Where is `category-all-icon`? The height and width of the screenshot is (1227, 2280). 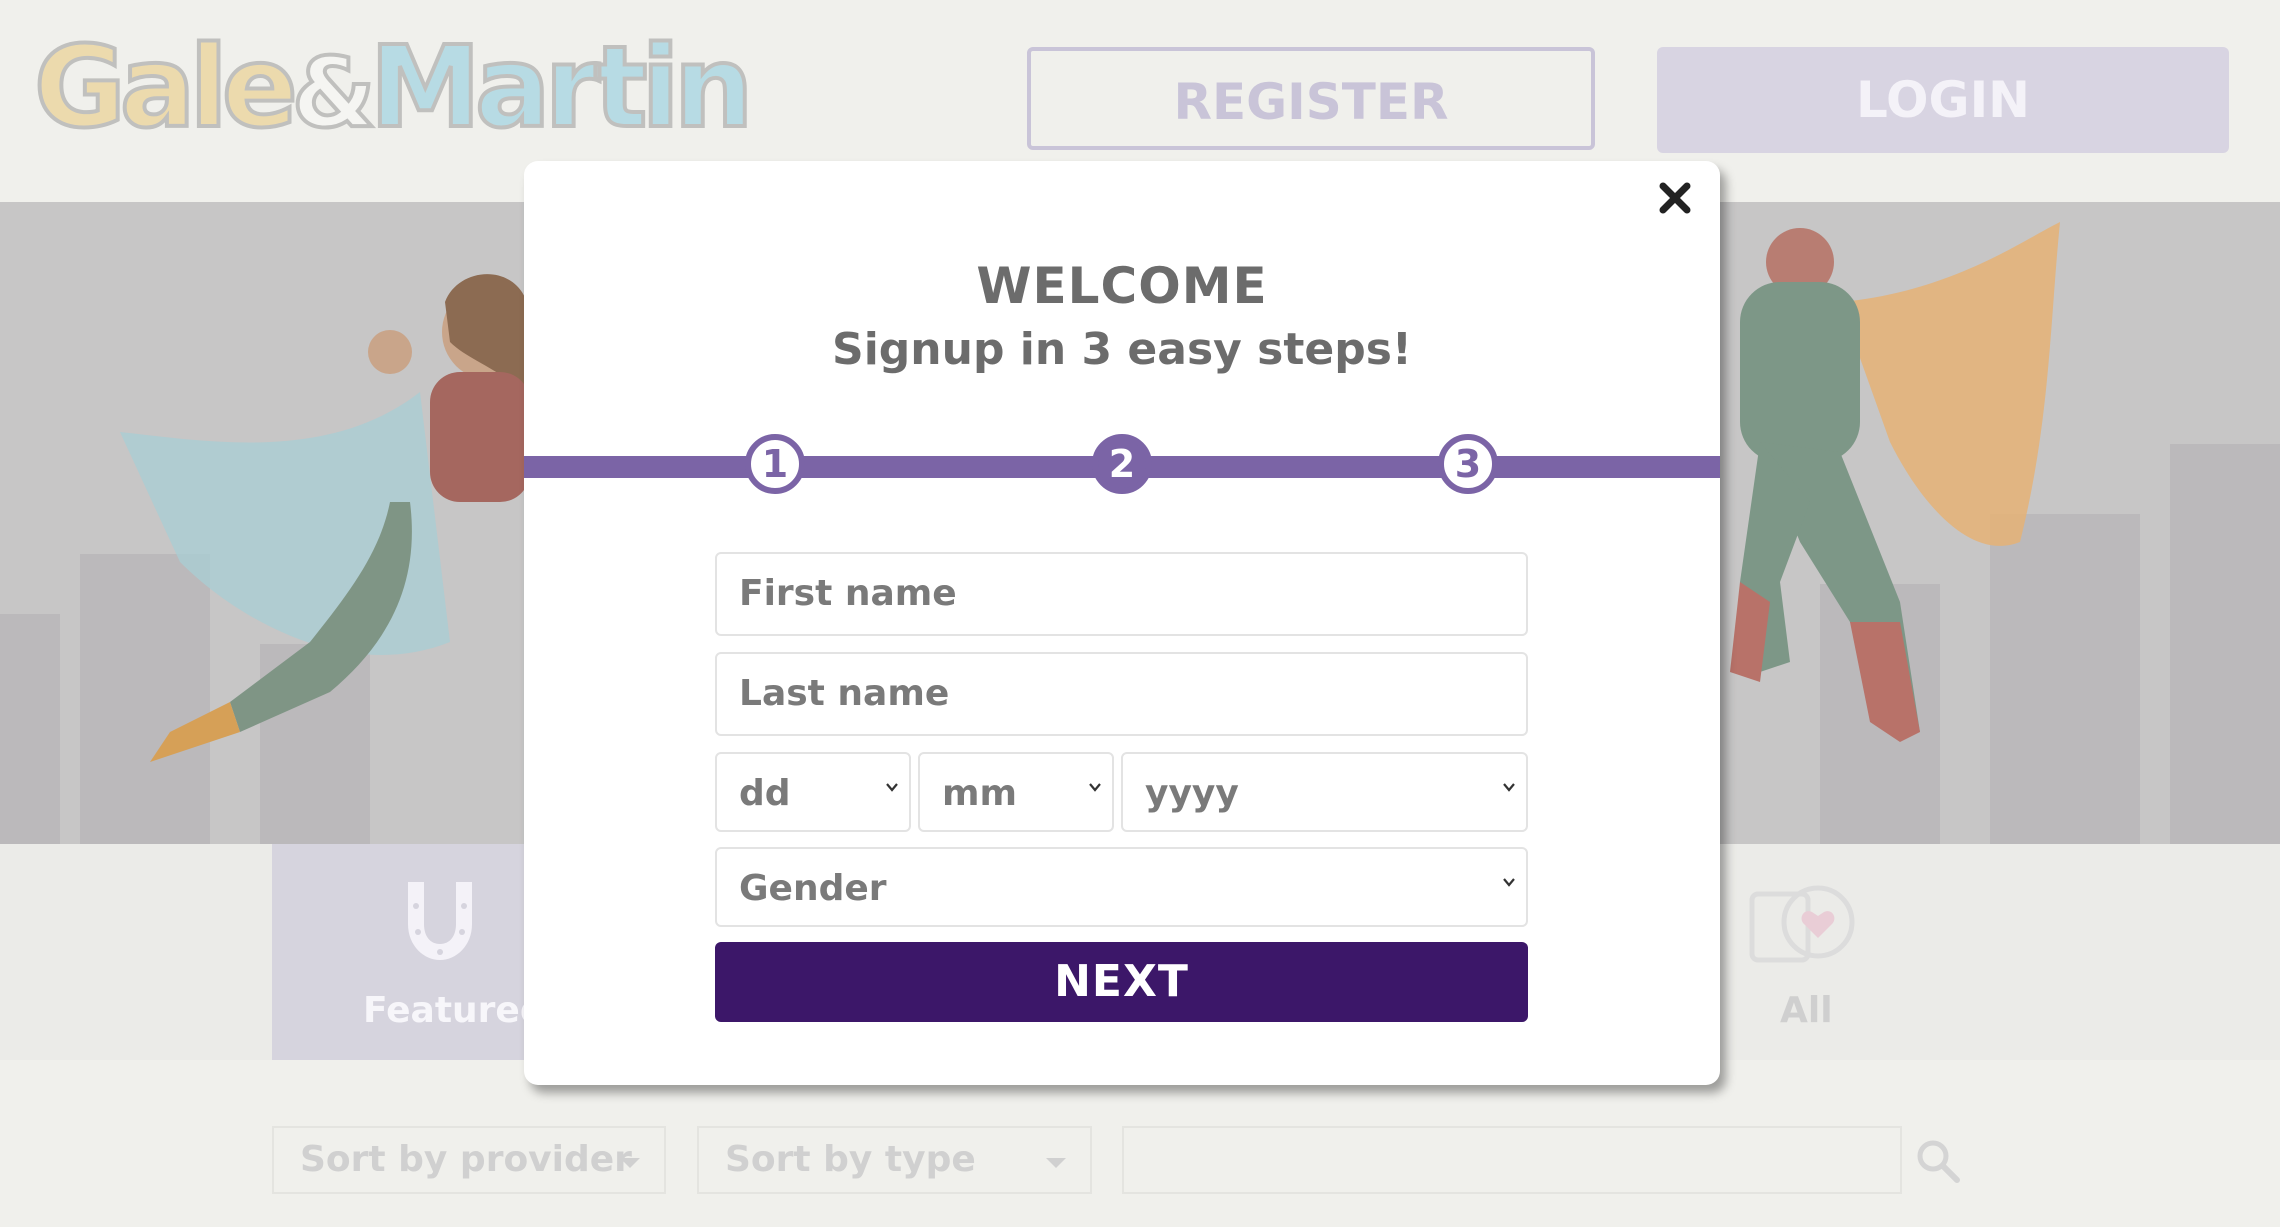
category-all-icon is located at coordinates (1802, 924).